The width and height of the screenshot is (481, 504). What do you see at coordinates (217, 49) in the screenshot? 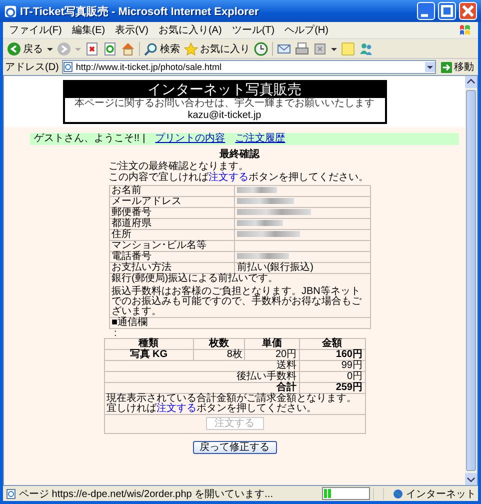
I see `favorites-button: お気に入り` at bounding box center [217, 49].